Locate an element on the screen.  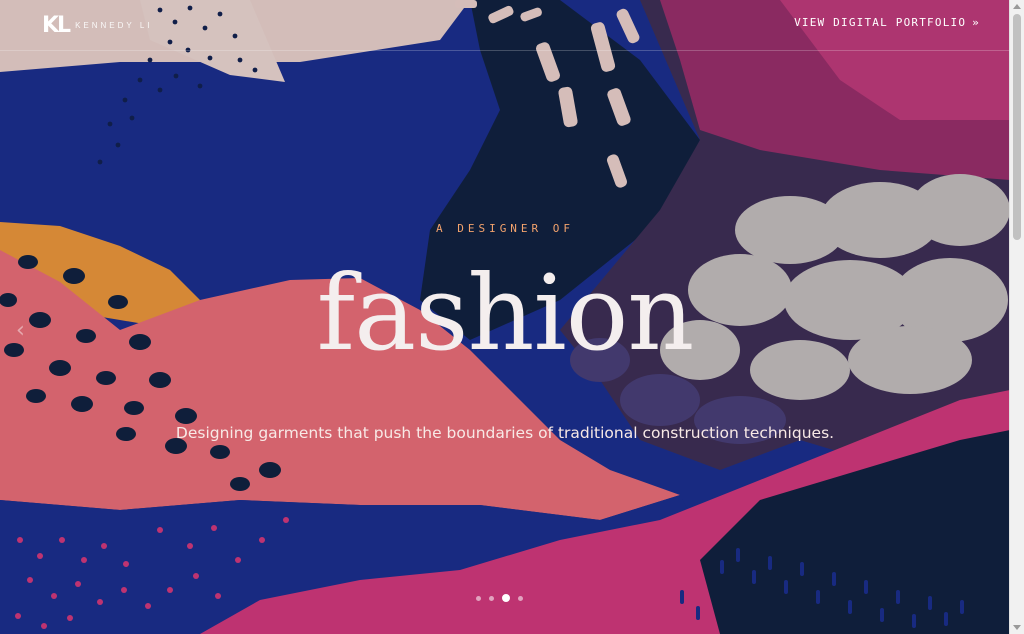
top-navigation-bar: KL KENNEDY LI VIEW DIGITAL PORTFOLIO » is located at coordinates (505, 25).